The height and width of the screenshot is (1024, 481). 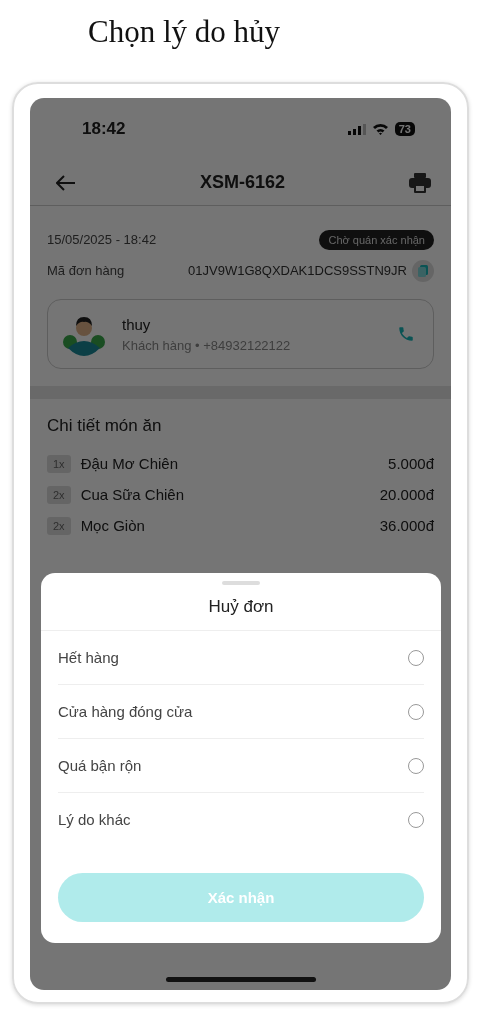 I want to click on signal-icon, so click(x=356, y=129).